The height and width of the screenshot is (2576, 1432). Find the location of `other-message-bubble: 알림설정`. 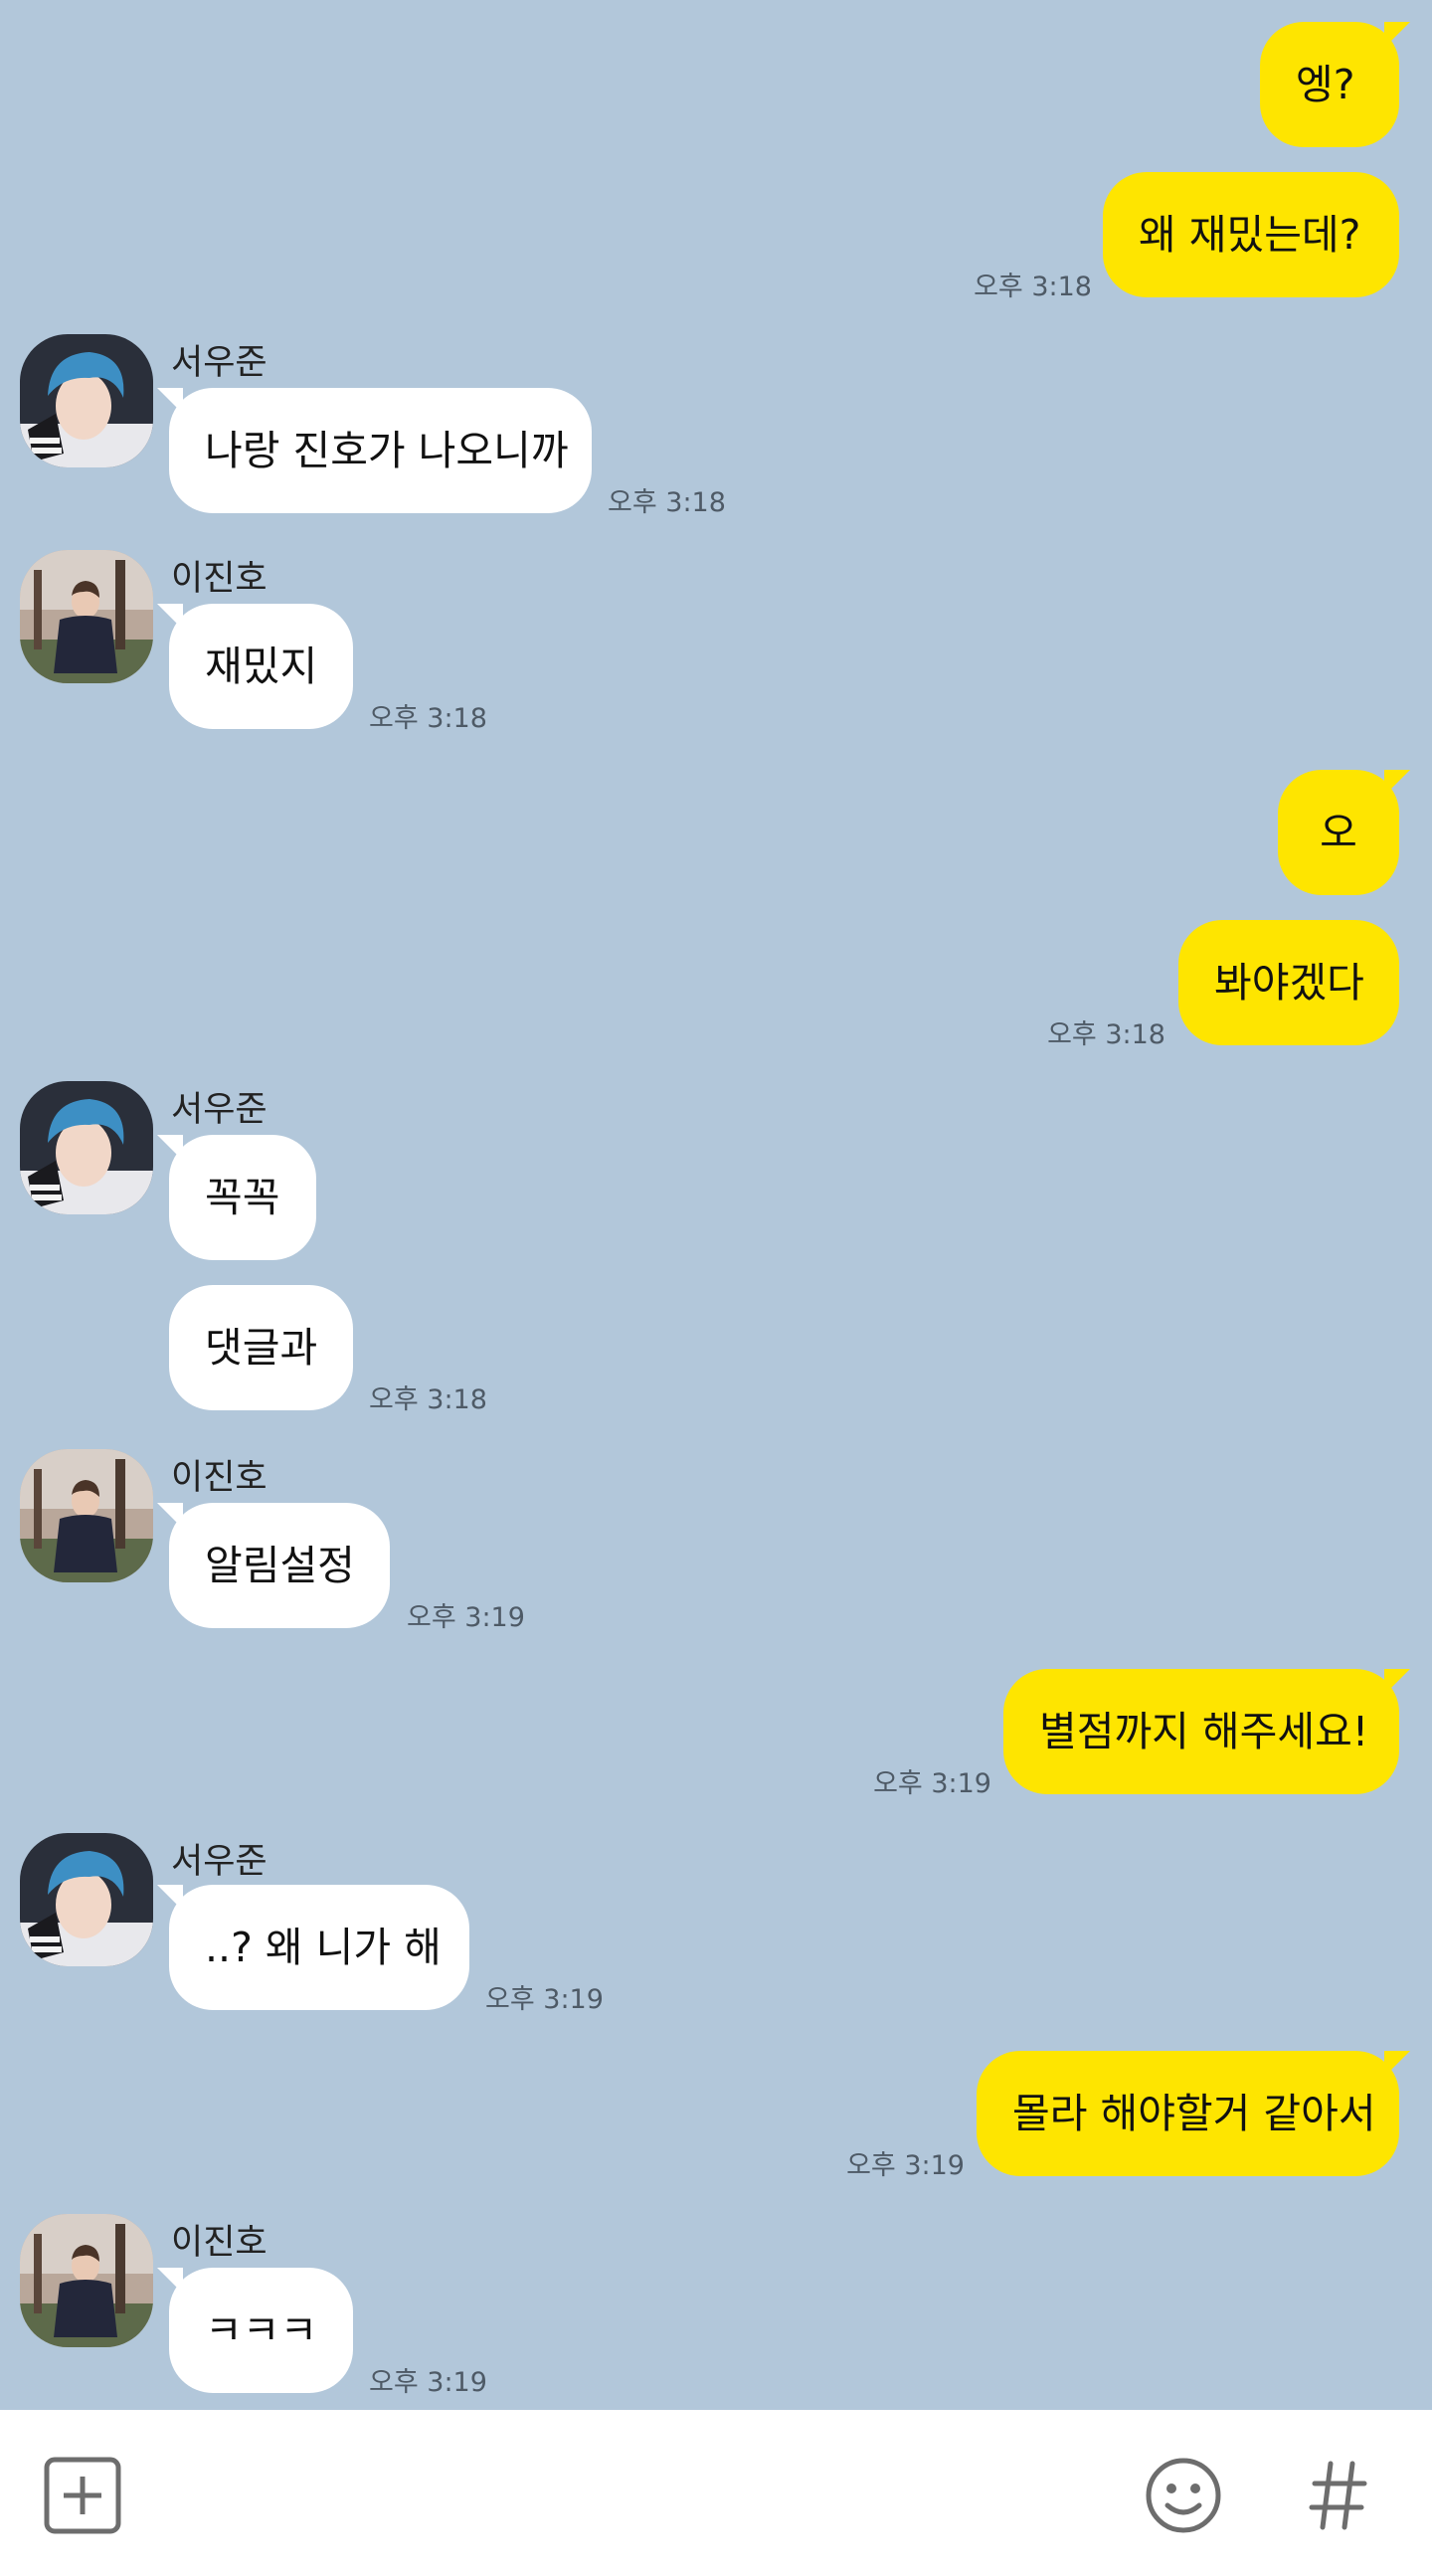

other-message-bubble: 알림설정 is located at coordinates (280, 1565).